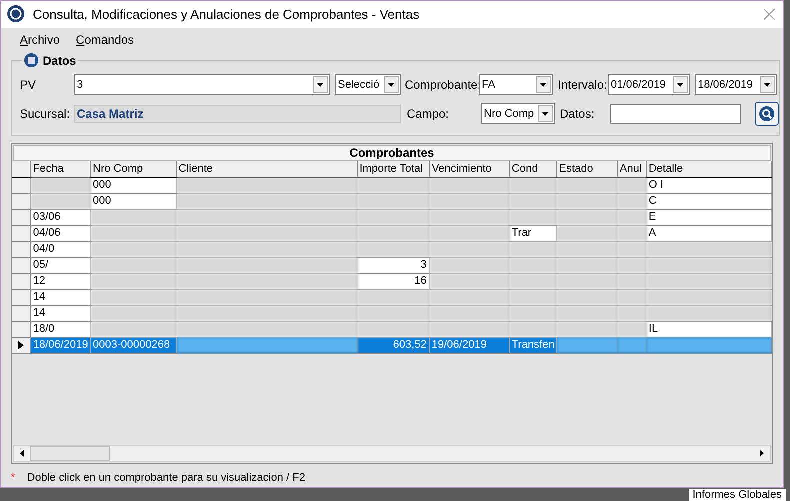  Describe the element at coordinates (392, 250) in the screenshot. I see `table-row: 04/0` at that location.